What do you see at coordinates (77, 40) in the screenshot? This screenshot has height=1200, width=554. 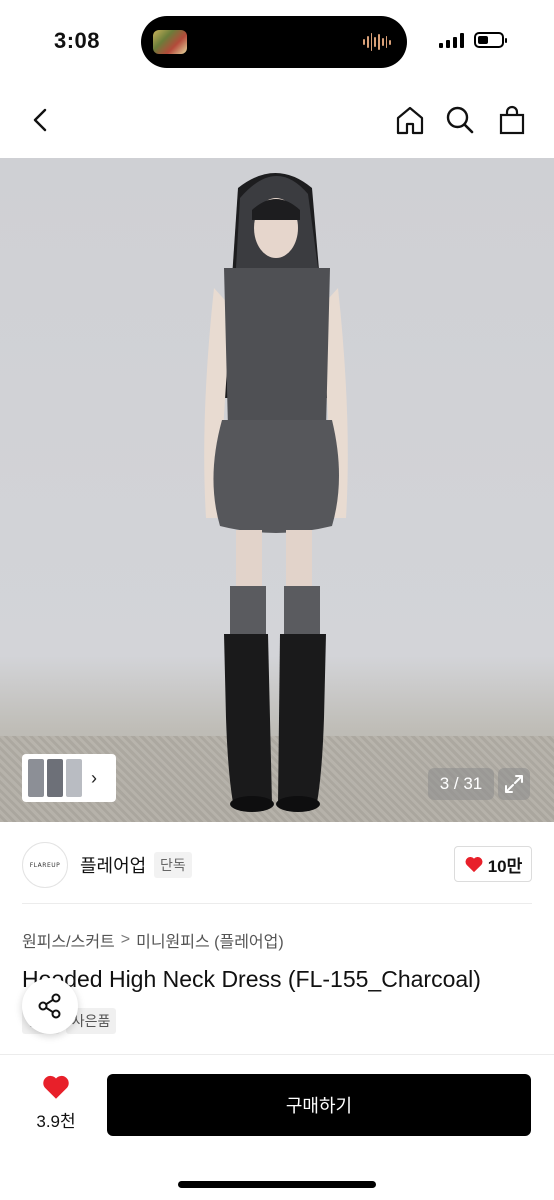 I see `status-time: 3:08` at bounding box center [77, 40].